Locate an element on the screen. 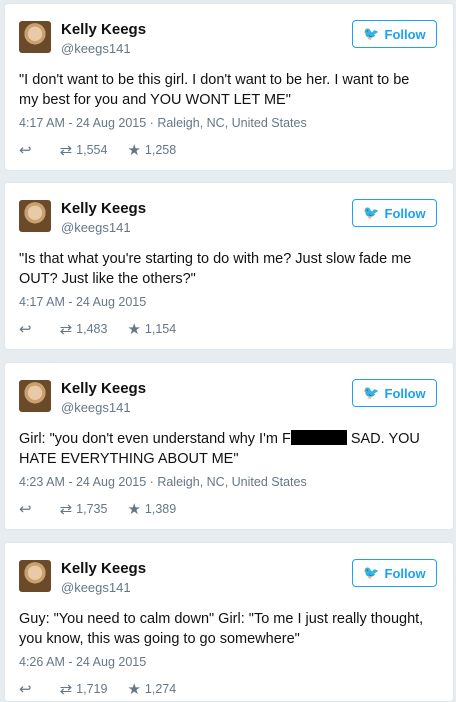 The height and width of the screenshot is (702, 456). retweet-count: 1,483 is located at coordinates (92, 329).